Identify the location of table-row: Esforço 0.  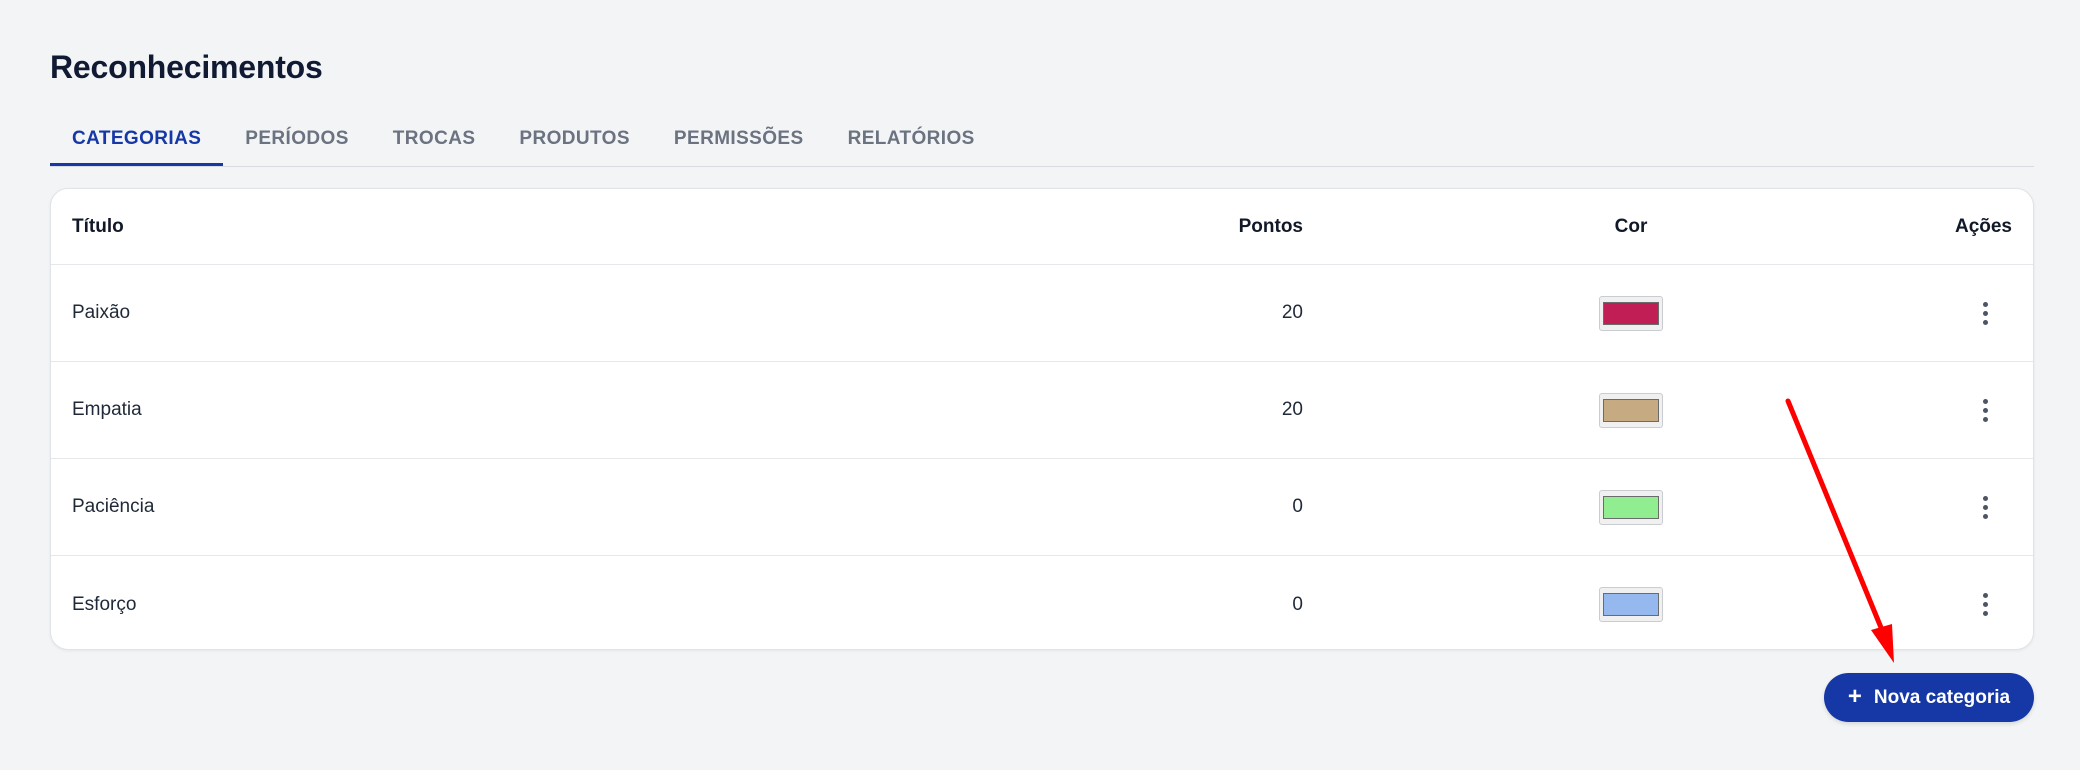
(1042, 602).